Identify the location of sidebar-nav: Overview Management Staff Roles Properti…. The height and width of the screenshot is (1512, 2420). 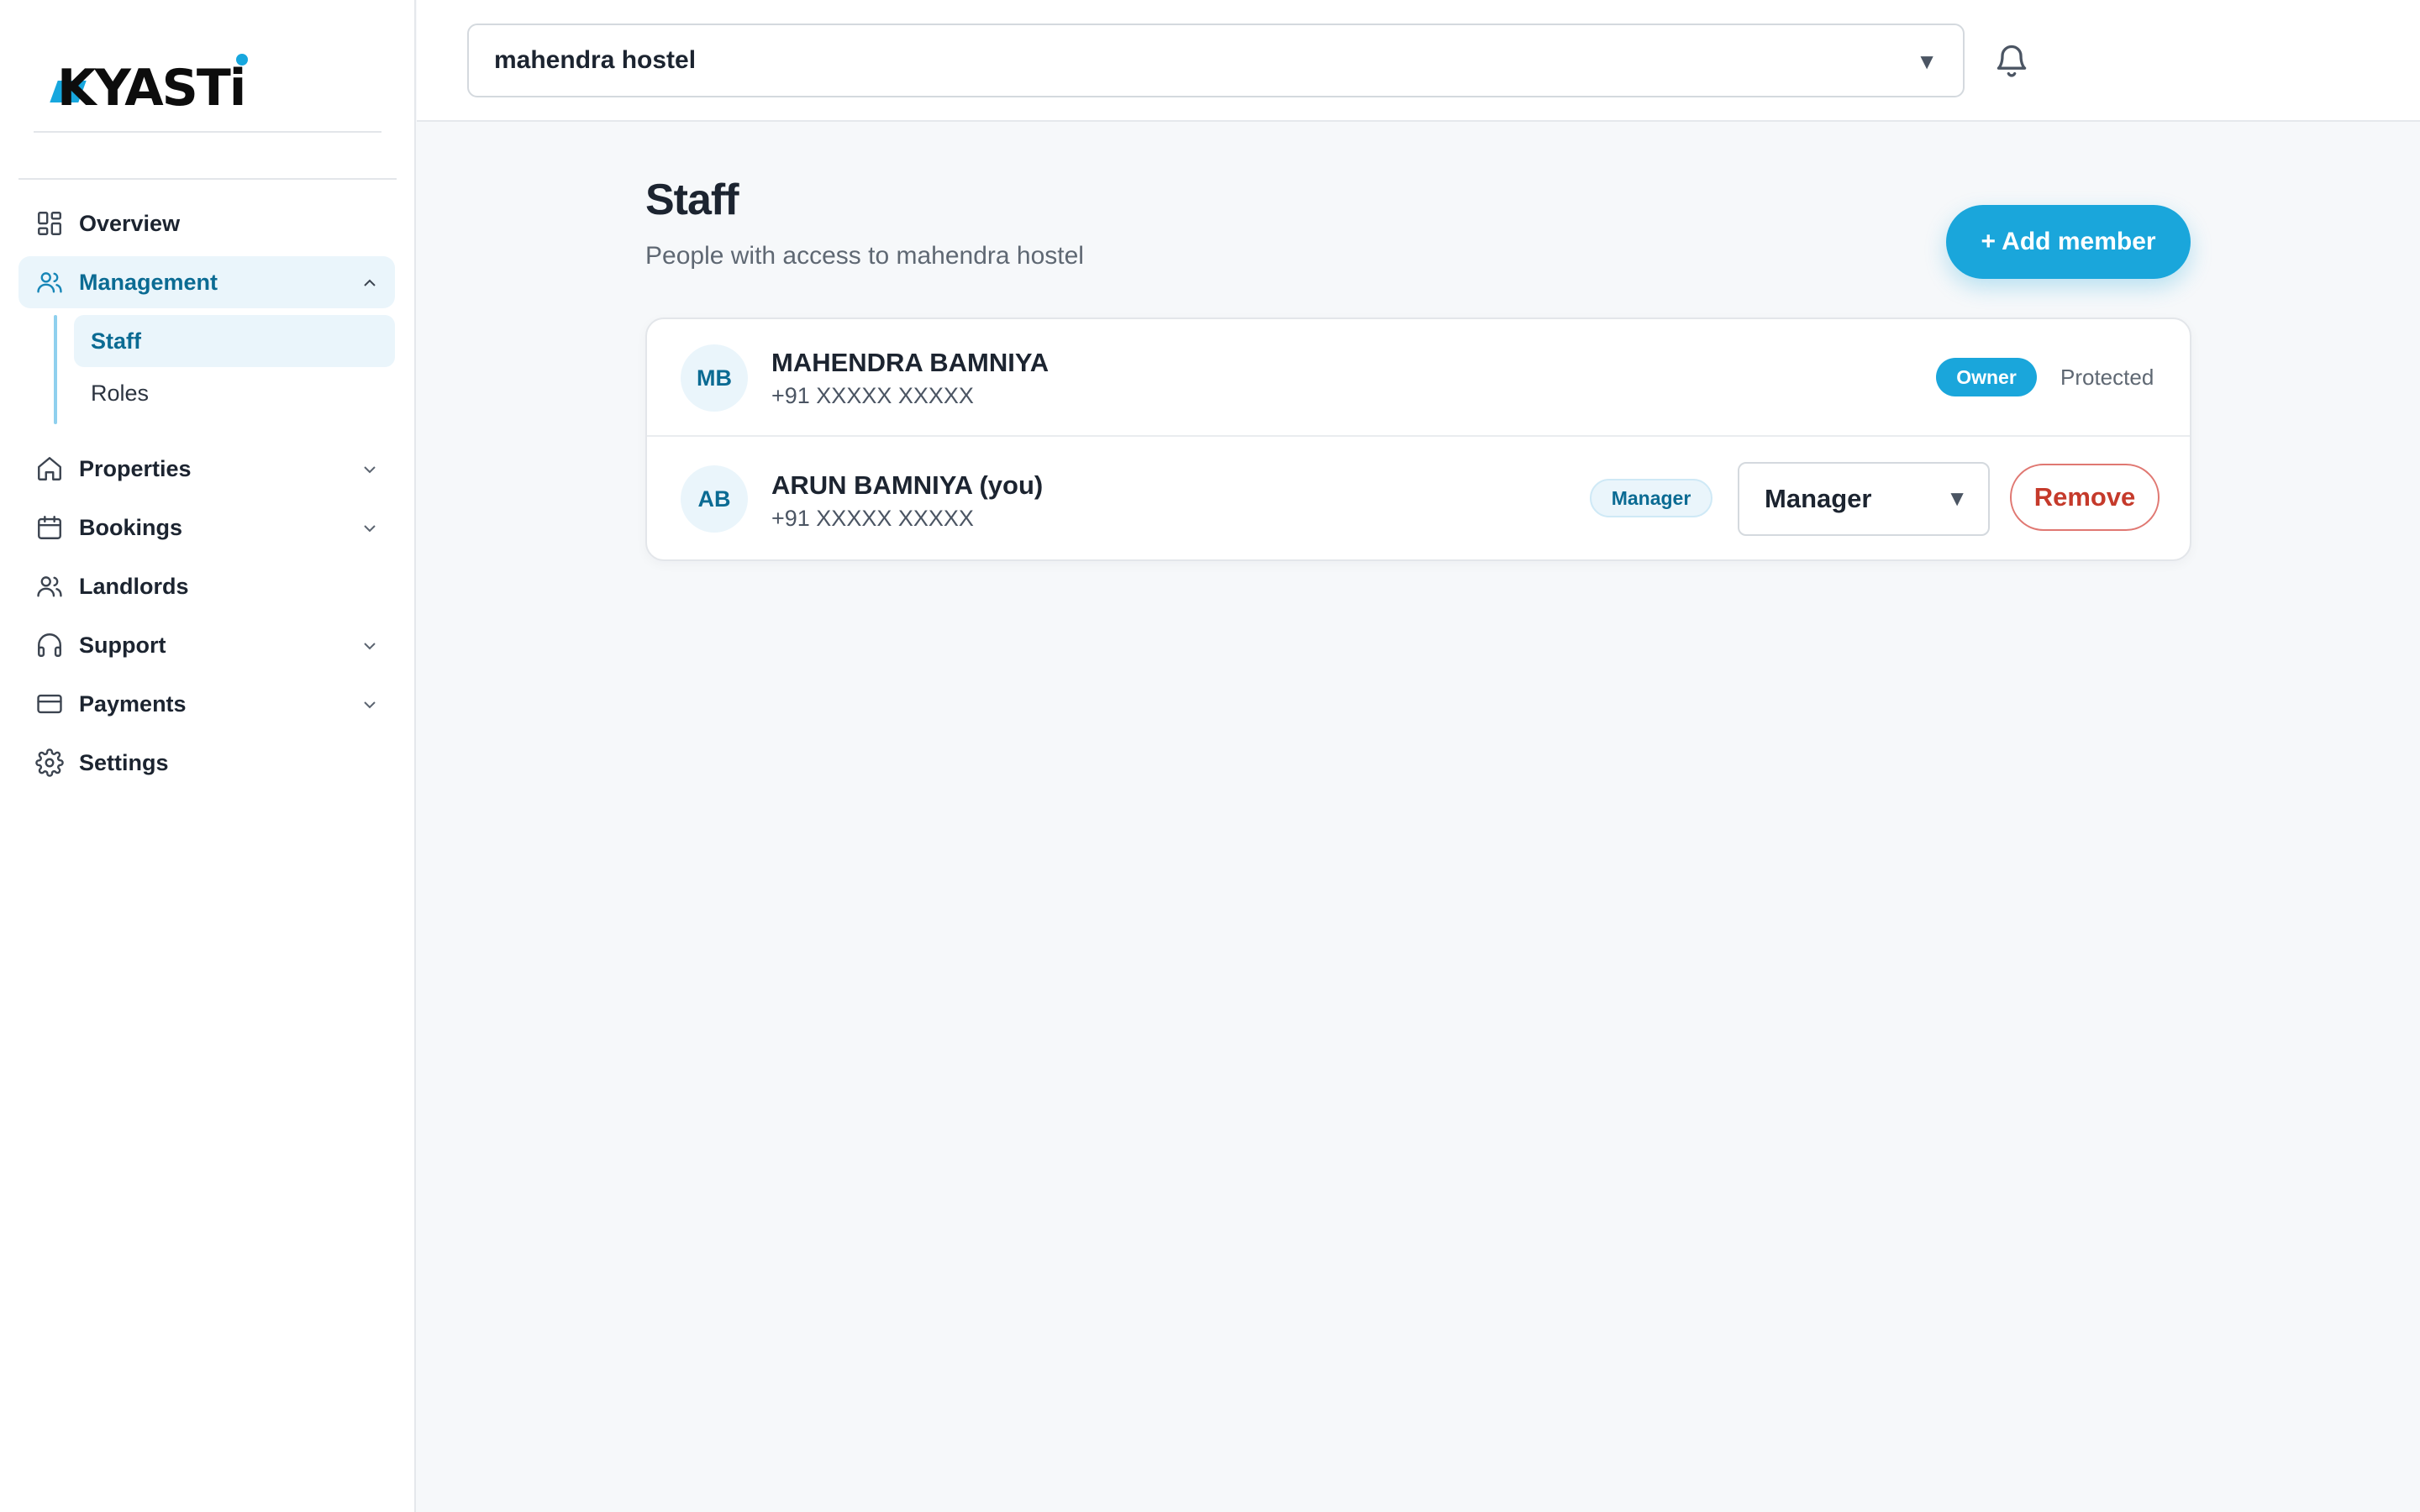
(206, 496).